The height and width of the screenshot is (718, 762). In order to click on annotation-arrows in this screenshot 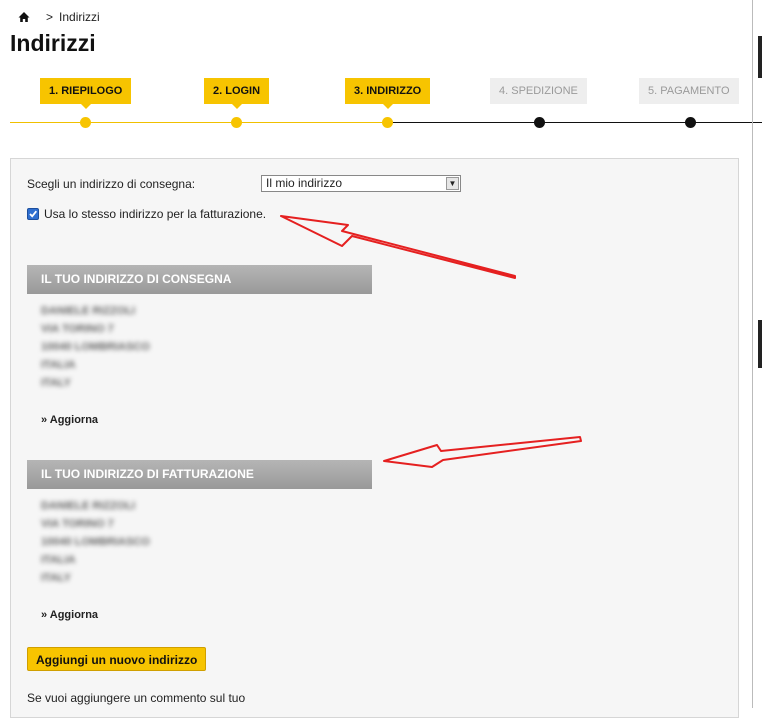, I will do `click(431, 341)`.